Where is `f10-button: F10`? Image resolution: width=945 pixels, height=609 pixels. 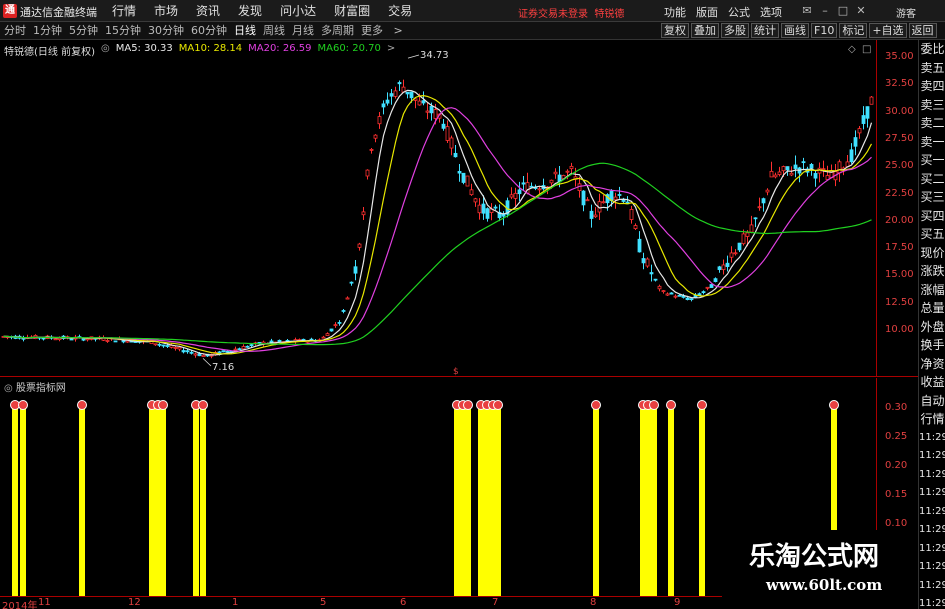
f10-button: F10 is located at coordinates (824, 30).